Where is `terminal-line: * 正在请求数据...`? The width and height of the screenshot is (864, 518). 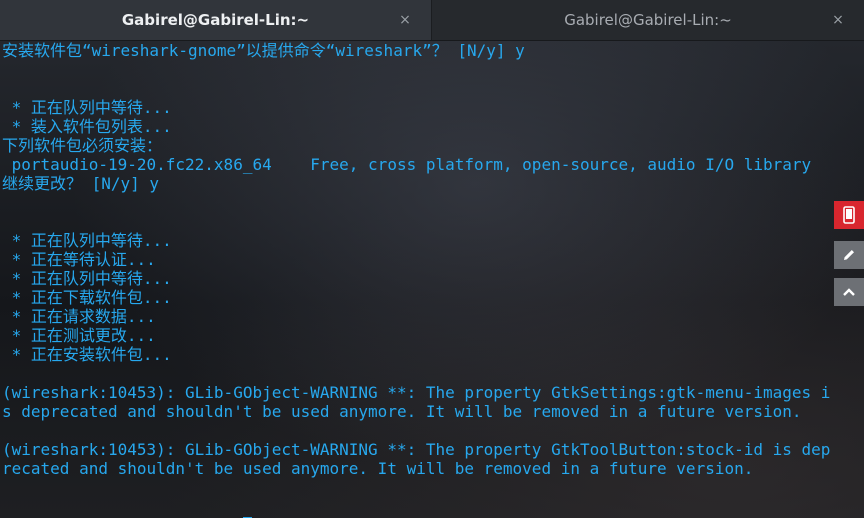 terminal-line: * 正在请求数据... is located at coordinates (79, 316).